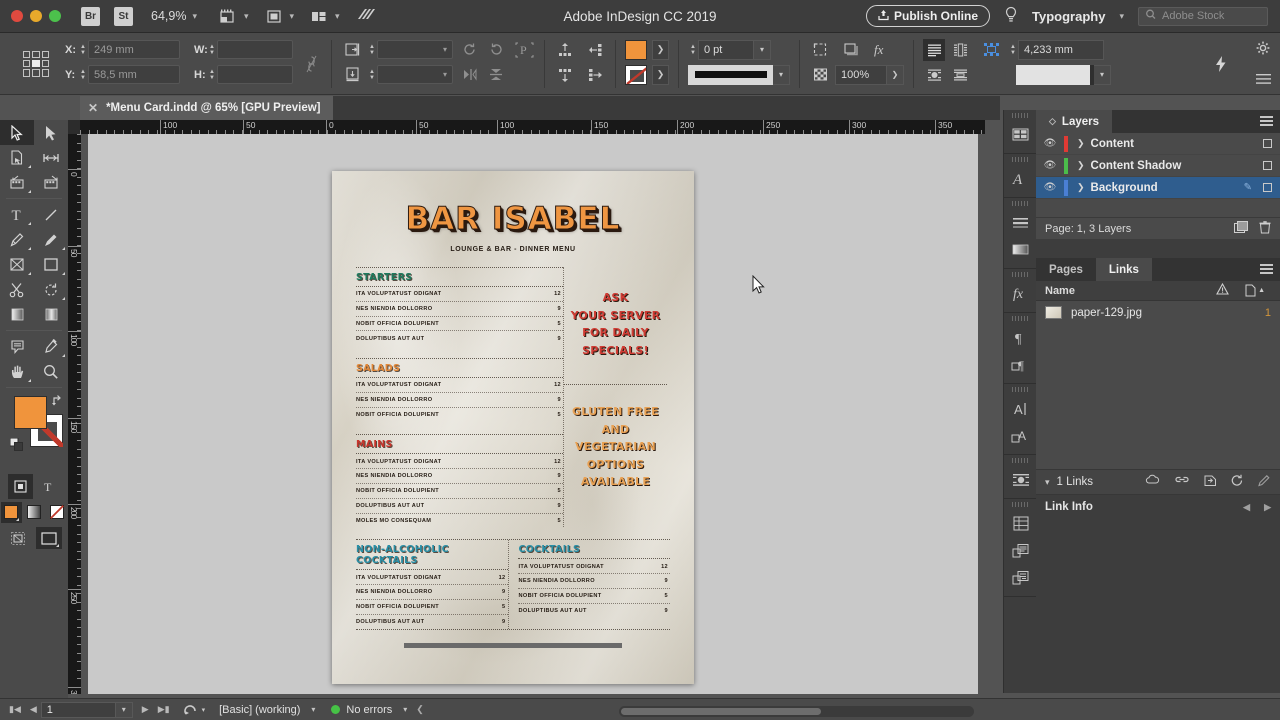 The width and height of the screenshot is (1280, 720). I want to click on align-left-objects-icon, so click(595, 50).